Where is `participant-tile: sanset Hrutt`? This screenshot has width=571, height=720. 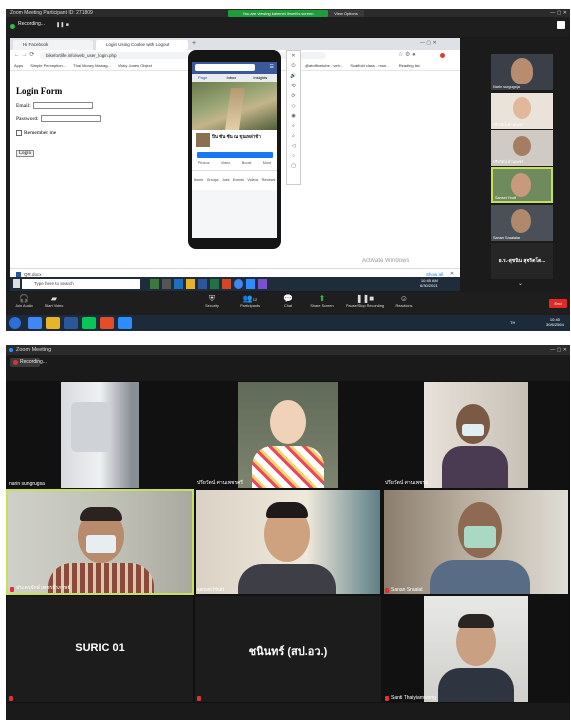
participant-tile: sanset Hrutt is located at coordinates (288, 542).